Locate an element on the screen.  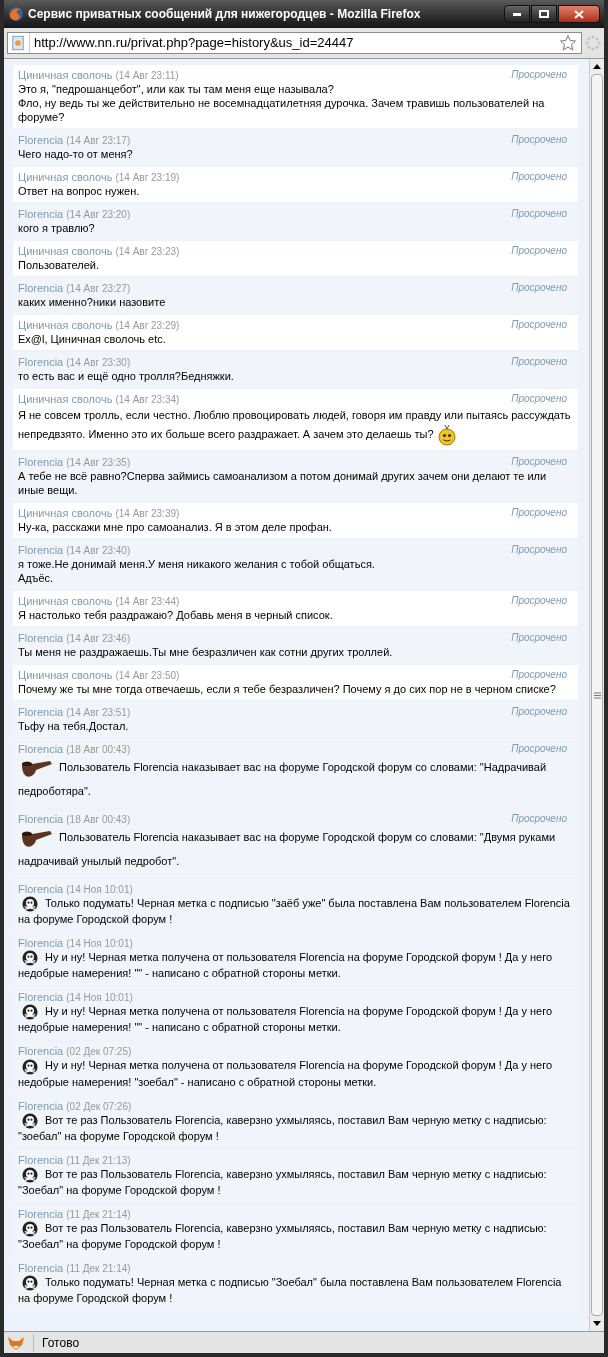
close-button is located at coordinates (579, 14).